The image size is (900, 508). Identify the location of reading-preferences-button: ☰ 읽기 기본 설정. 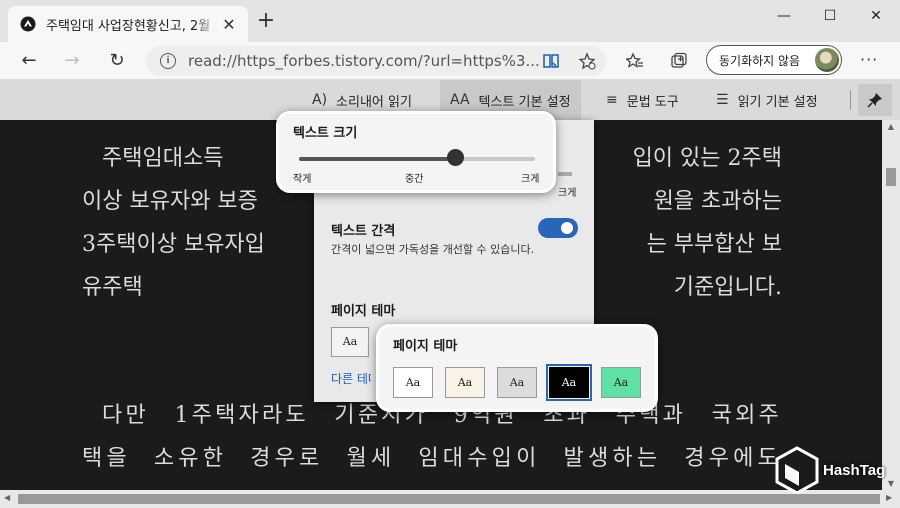
(767, 100).